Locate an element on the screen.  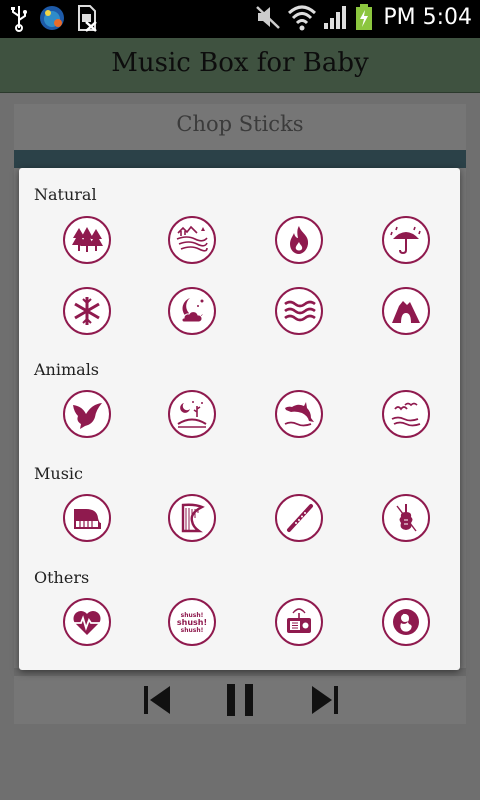
seagulls-icon is located at coordinates (406, 414).